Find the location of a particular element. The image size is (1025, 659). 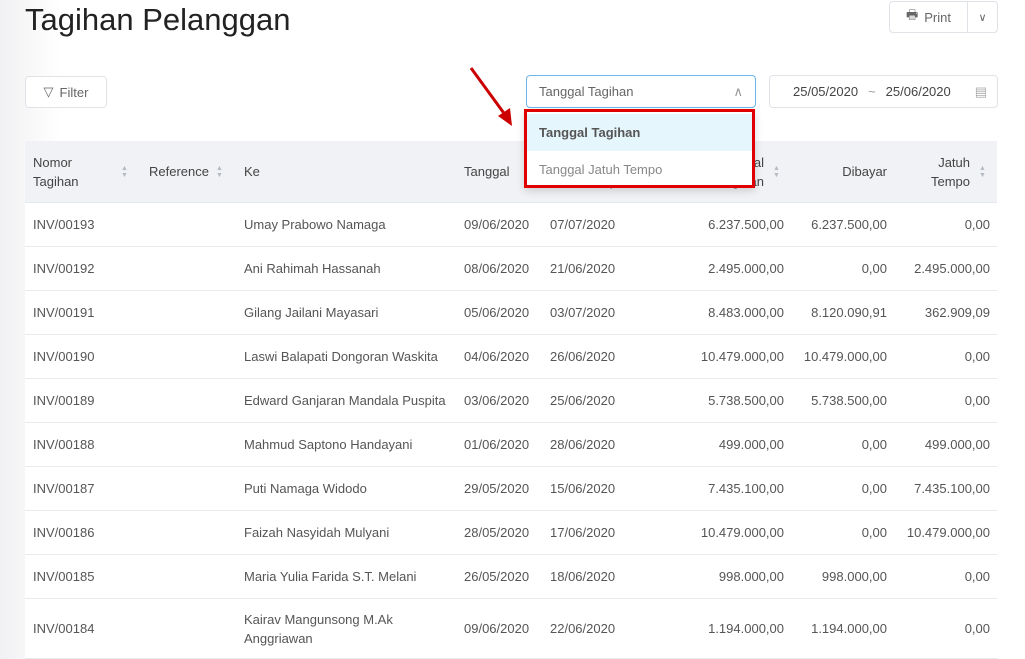

cell-total: 5.738.500,00 is located at coordinates (746, 400).